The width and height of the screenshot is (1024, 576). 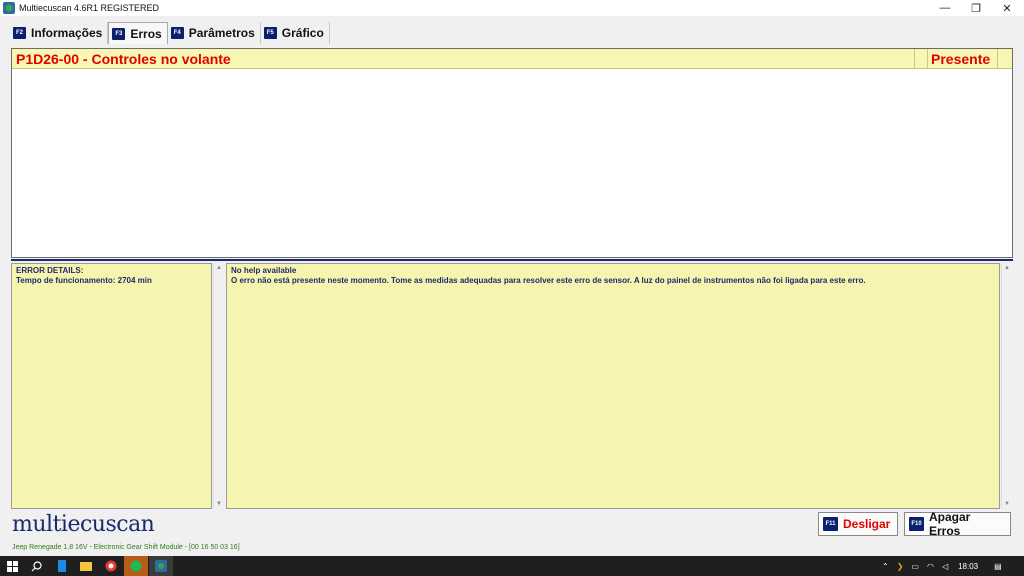 I want to click on close-button: ✕, so click(x=1007, y=8).